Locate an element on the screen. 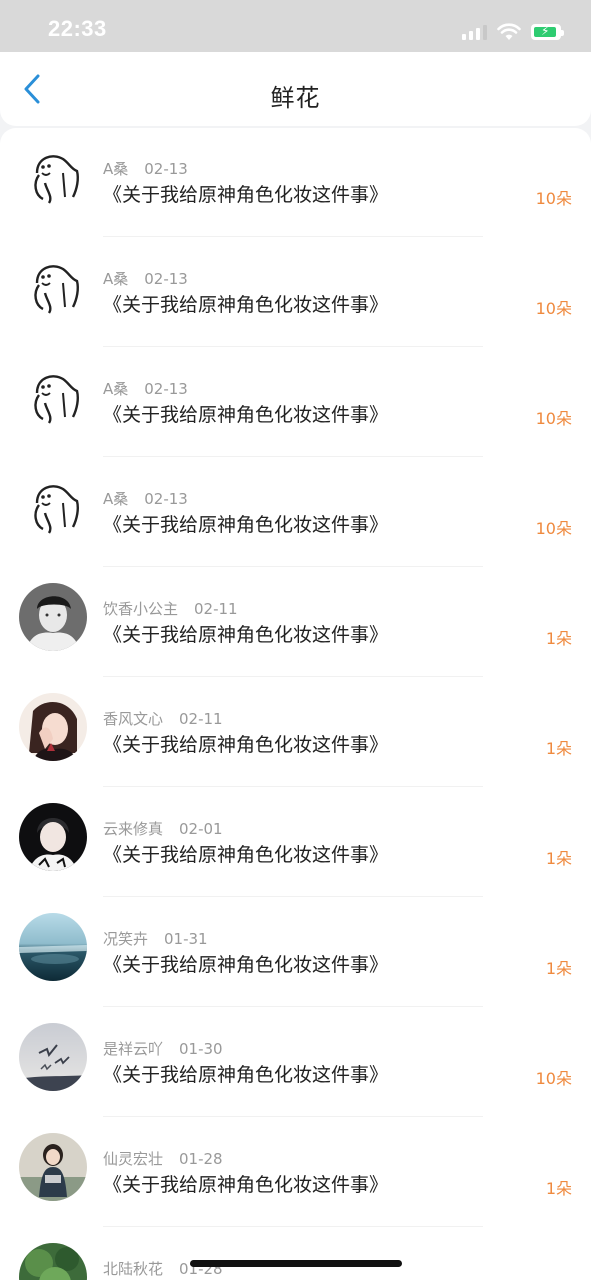 This screenshot has height=1280, width=591. list-item: 饮香小公主 02-11 《关于我给原神角色化妆这件事》 1朵 is located at coordinates (295, 623).